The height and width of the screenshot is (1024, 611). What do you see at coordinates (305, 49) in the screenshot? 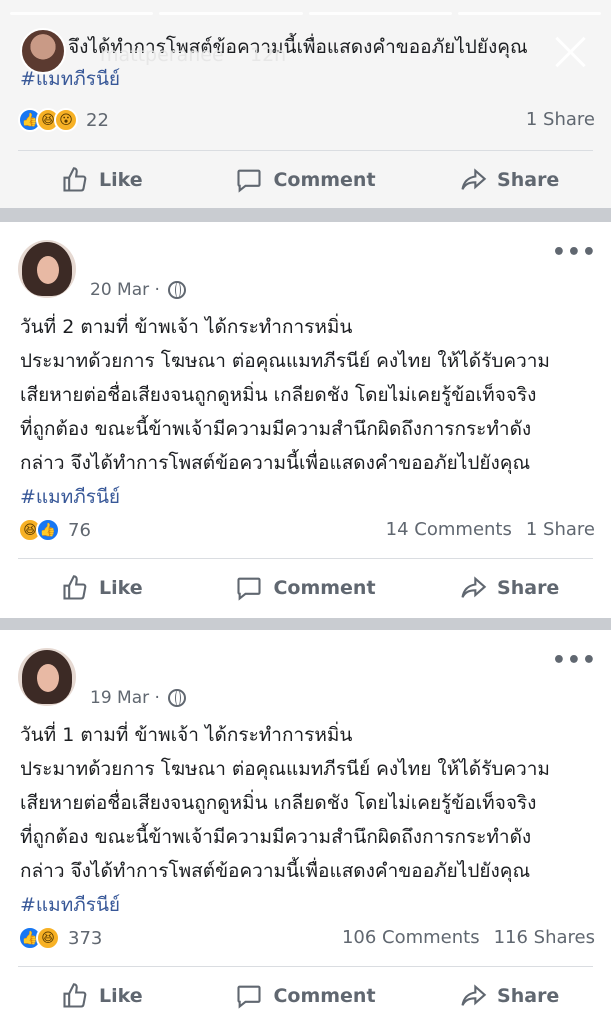
I see `story-header: mattperanee 12h` at bounding box center [305, 49].